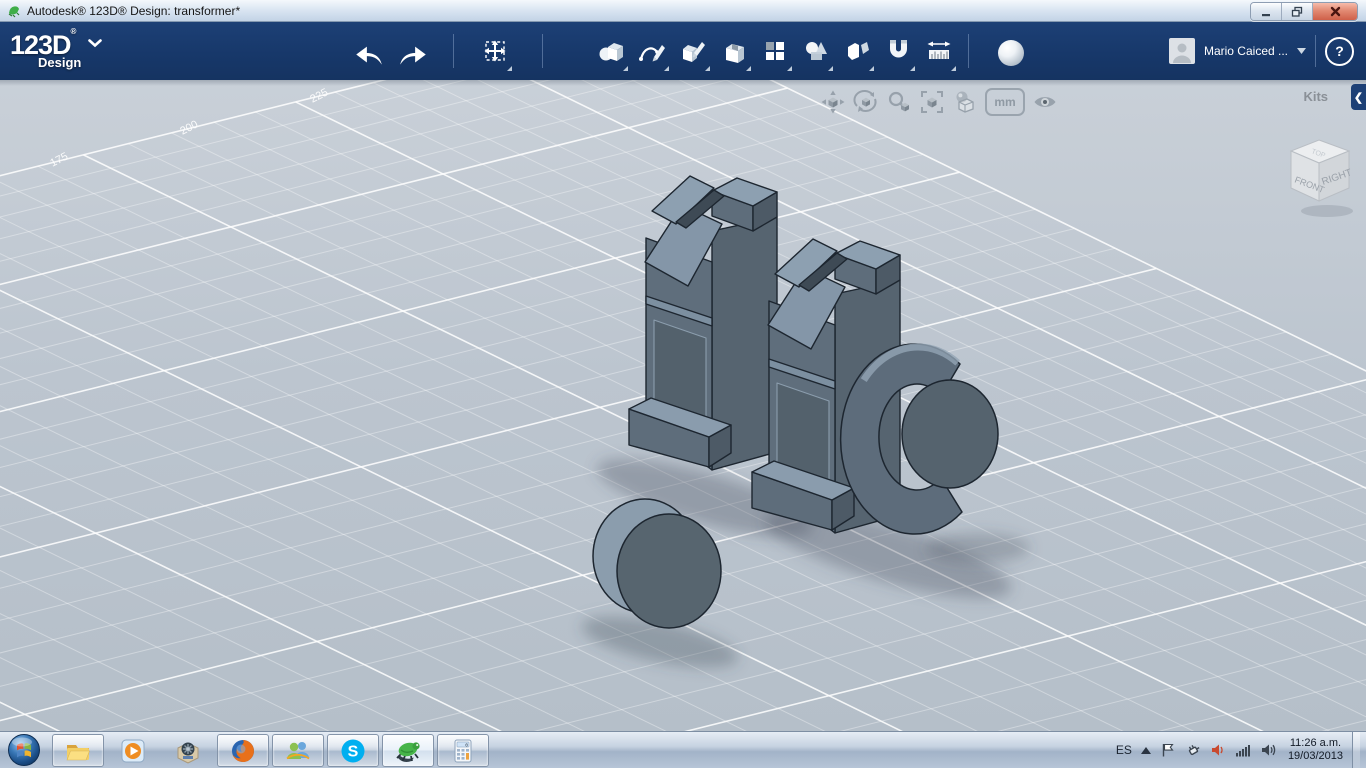 This screenshot has height=768, width=1366. I want to click on folder-explorer-icon, so click(78, 752).